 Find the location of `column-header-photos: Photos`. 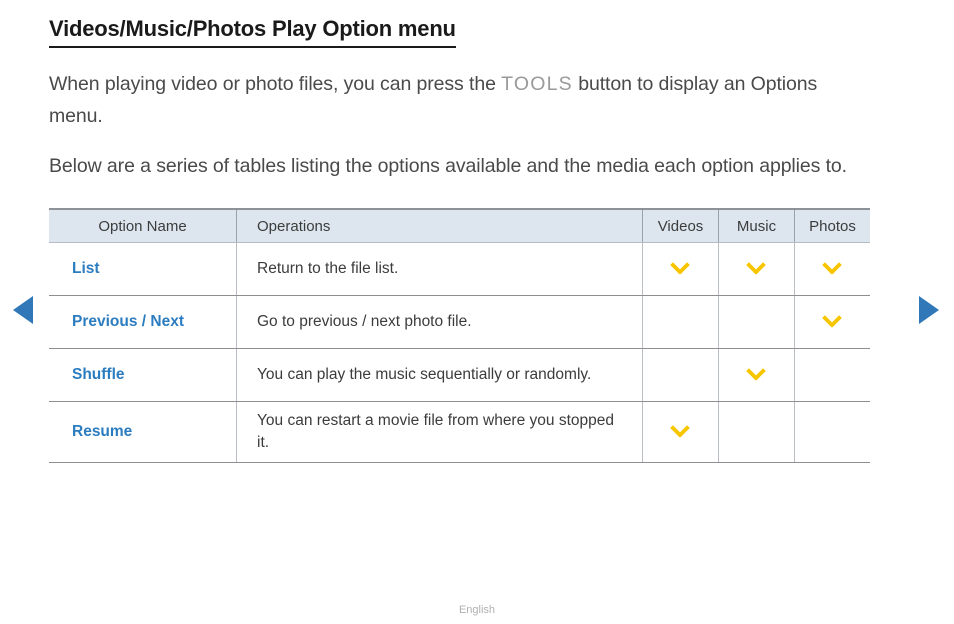

column-header-photos: Photos is located at coordinates (832, 225).